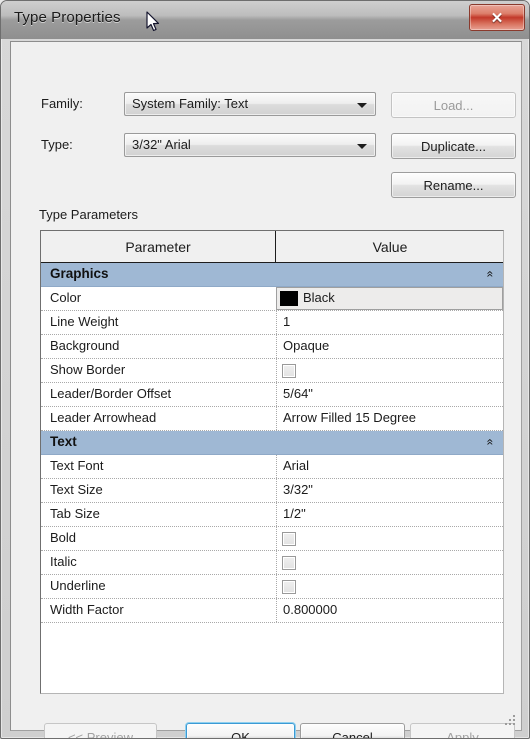 The image size is (530, 739). Describe the element at coordinates (390, 246) in the screenshot. I see `column-header-value: Value` at that location.